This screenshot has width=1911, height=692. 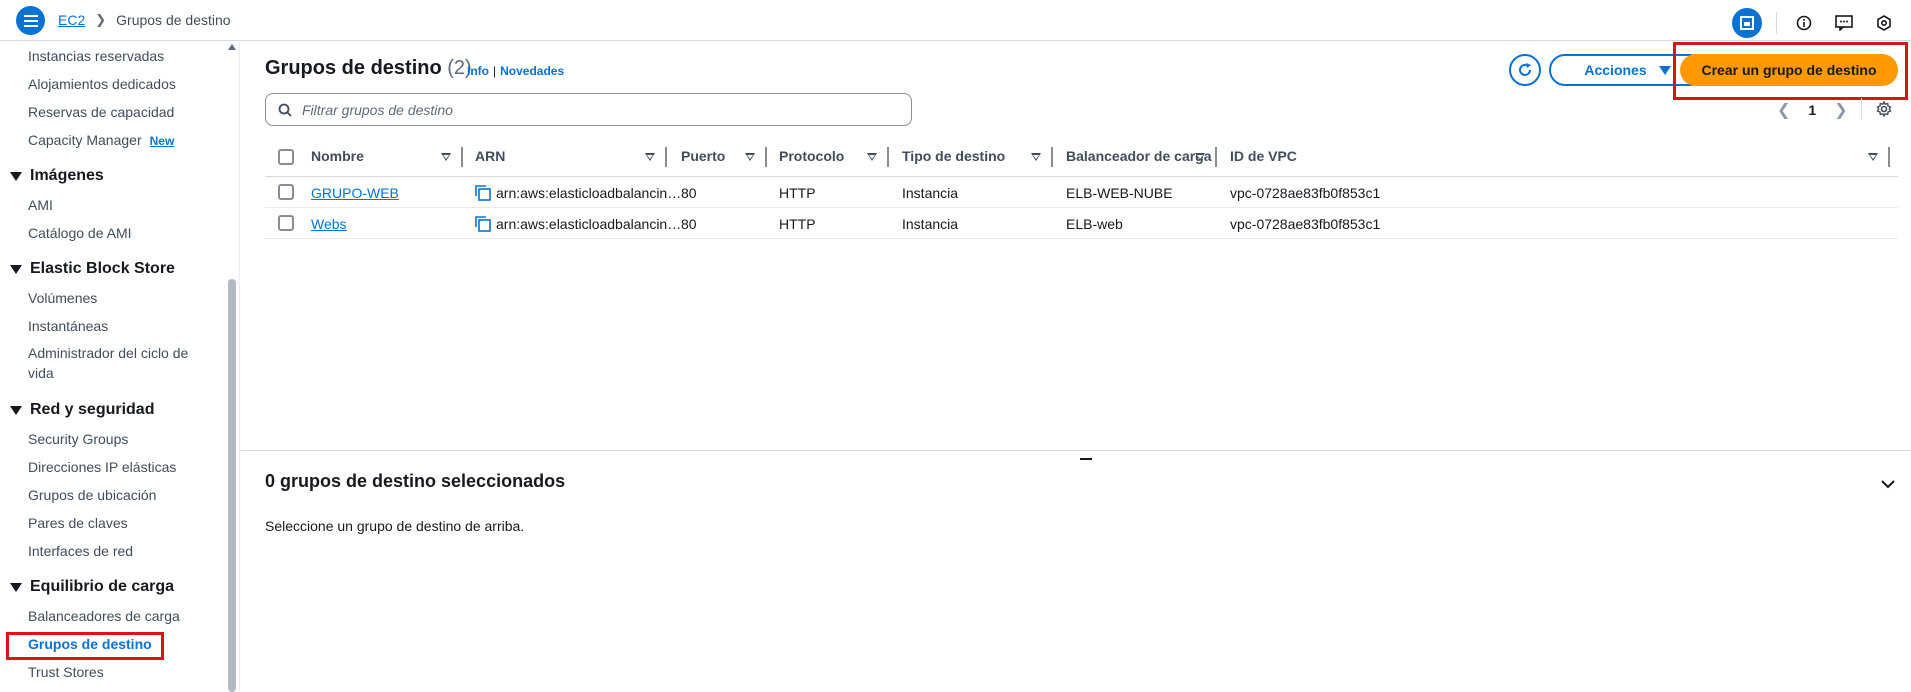 I want to click on gear-icon, so click(x=1884, y=109).